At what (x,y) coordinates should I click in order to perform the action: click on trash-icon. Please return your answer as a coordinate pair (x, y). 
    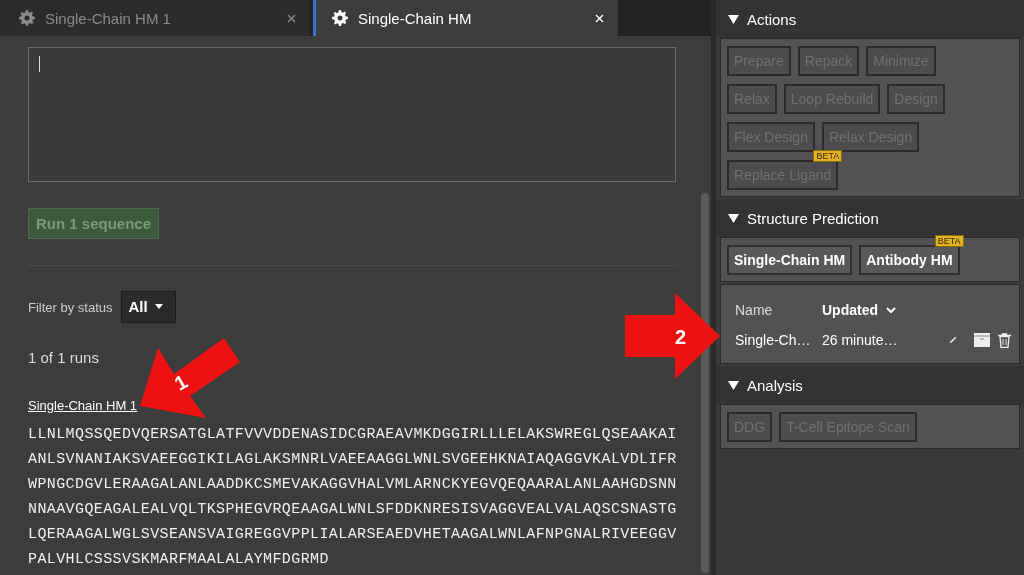
    Looking at the image, I should click on (1004, 340).